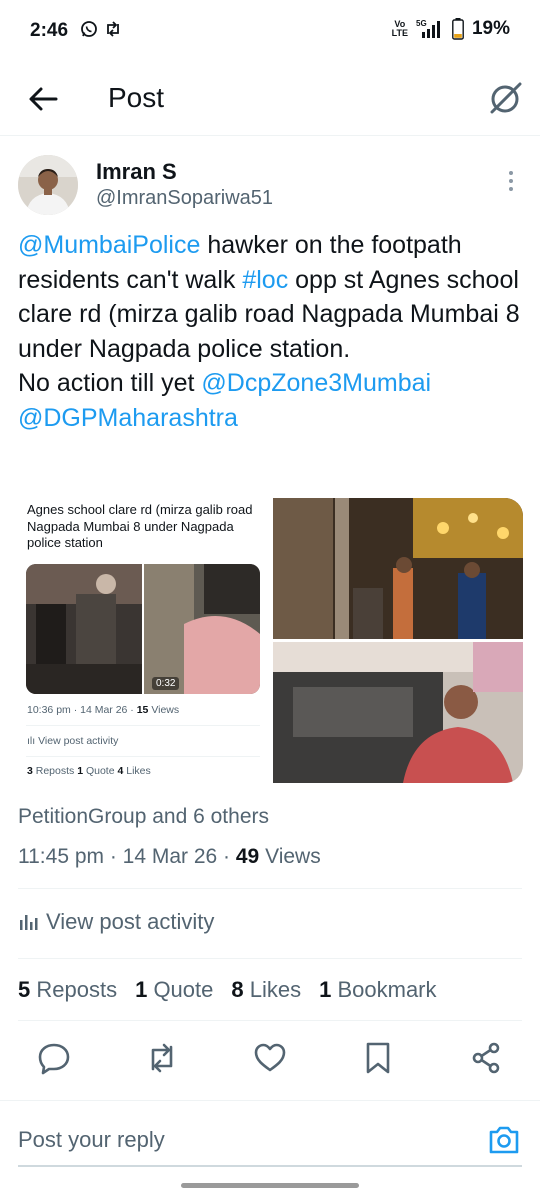 This screenshot has height=1199, width=540. I want to click on post-text-segment: No action till yet, so click(110, 383).